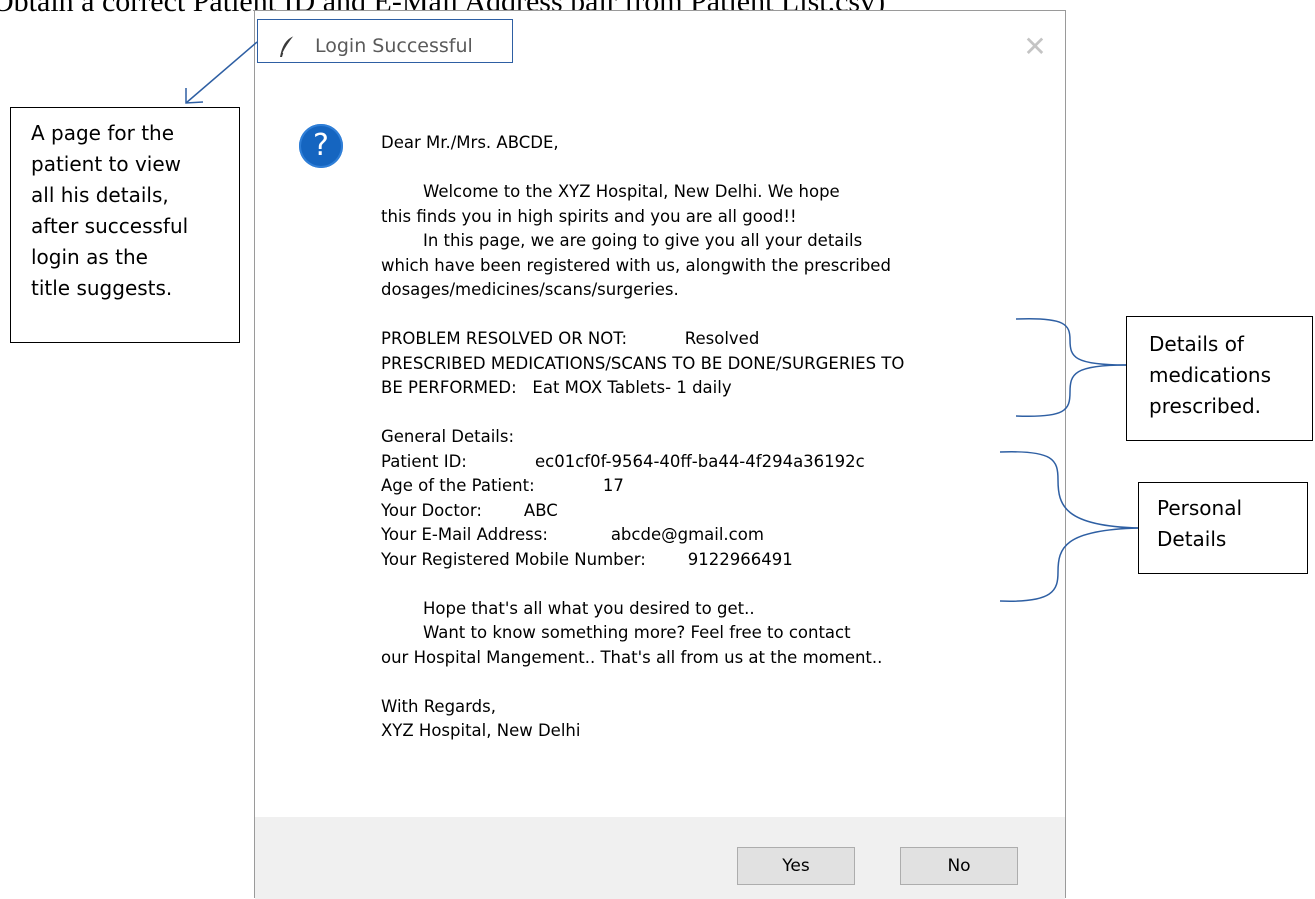  I want to click on personal-details-callout: Personal Details, so click(1223, 528).